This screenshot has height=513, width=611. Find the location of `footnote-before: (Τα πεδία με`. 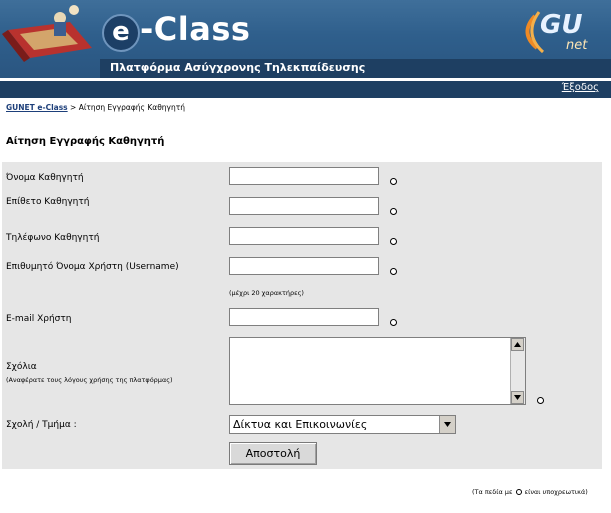

footnote-before: (Τα πεδία με is located at coordinates (492, 492).